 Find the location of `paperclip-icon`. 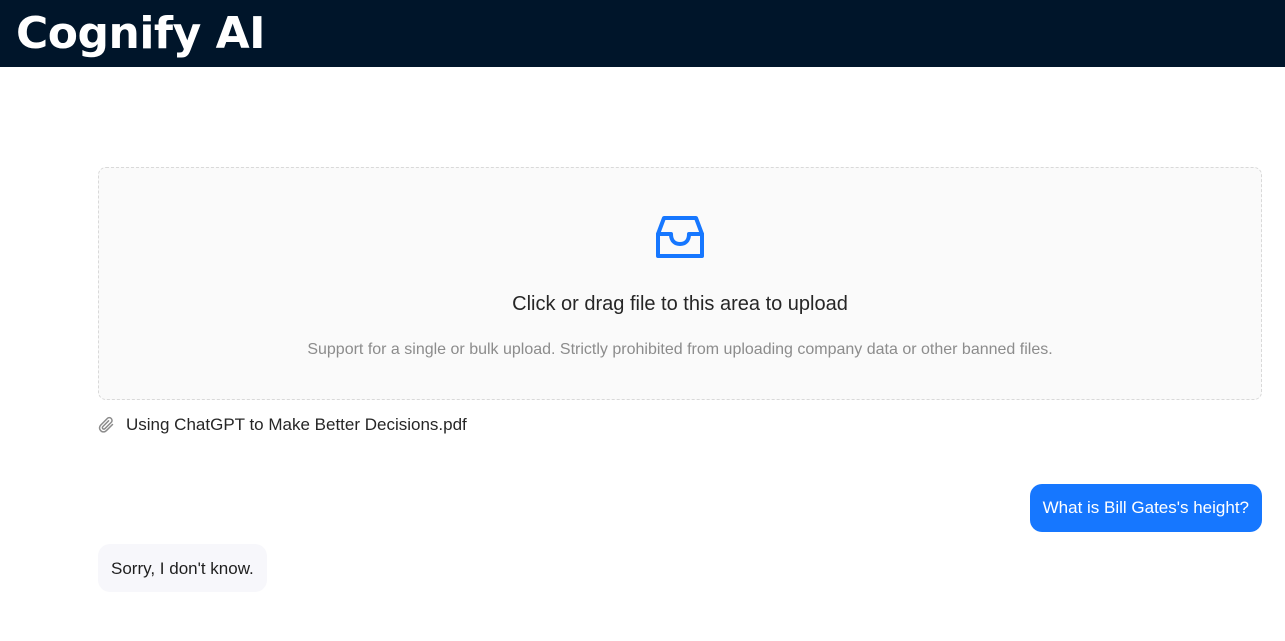

paperclip-icon is located at coordinates (106, 424).